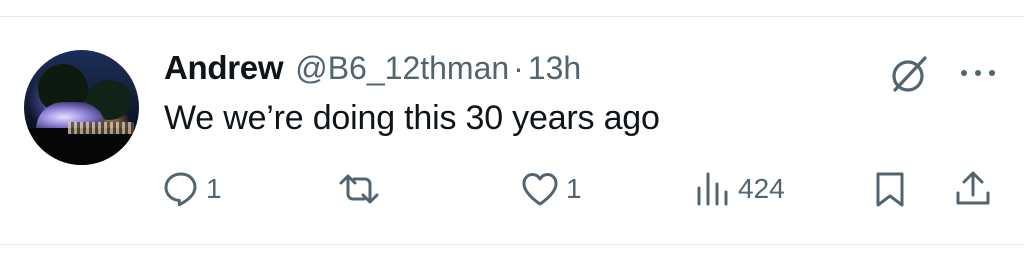  I want to click on share-icon, so click(973, 188).